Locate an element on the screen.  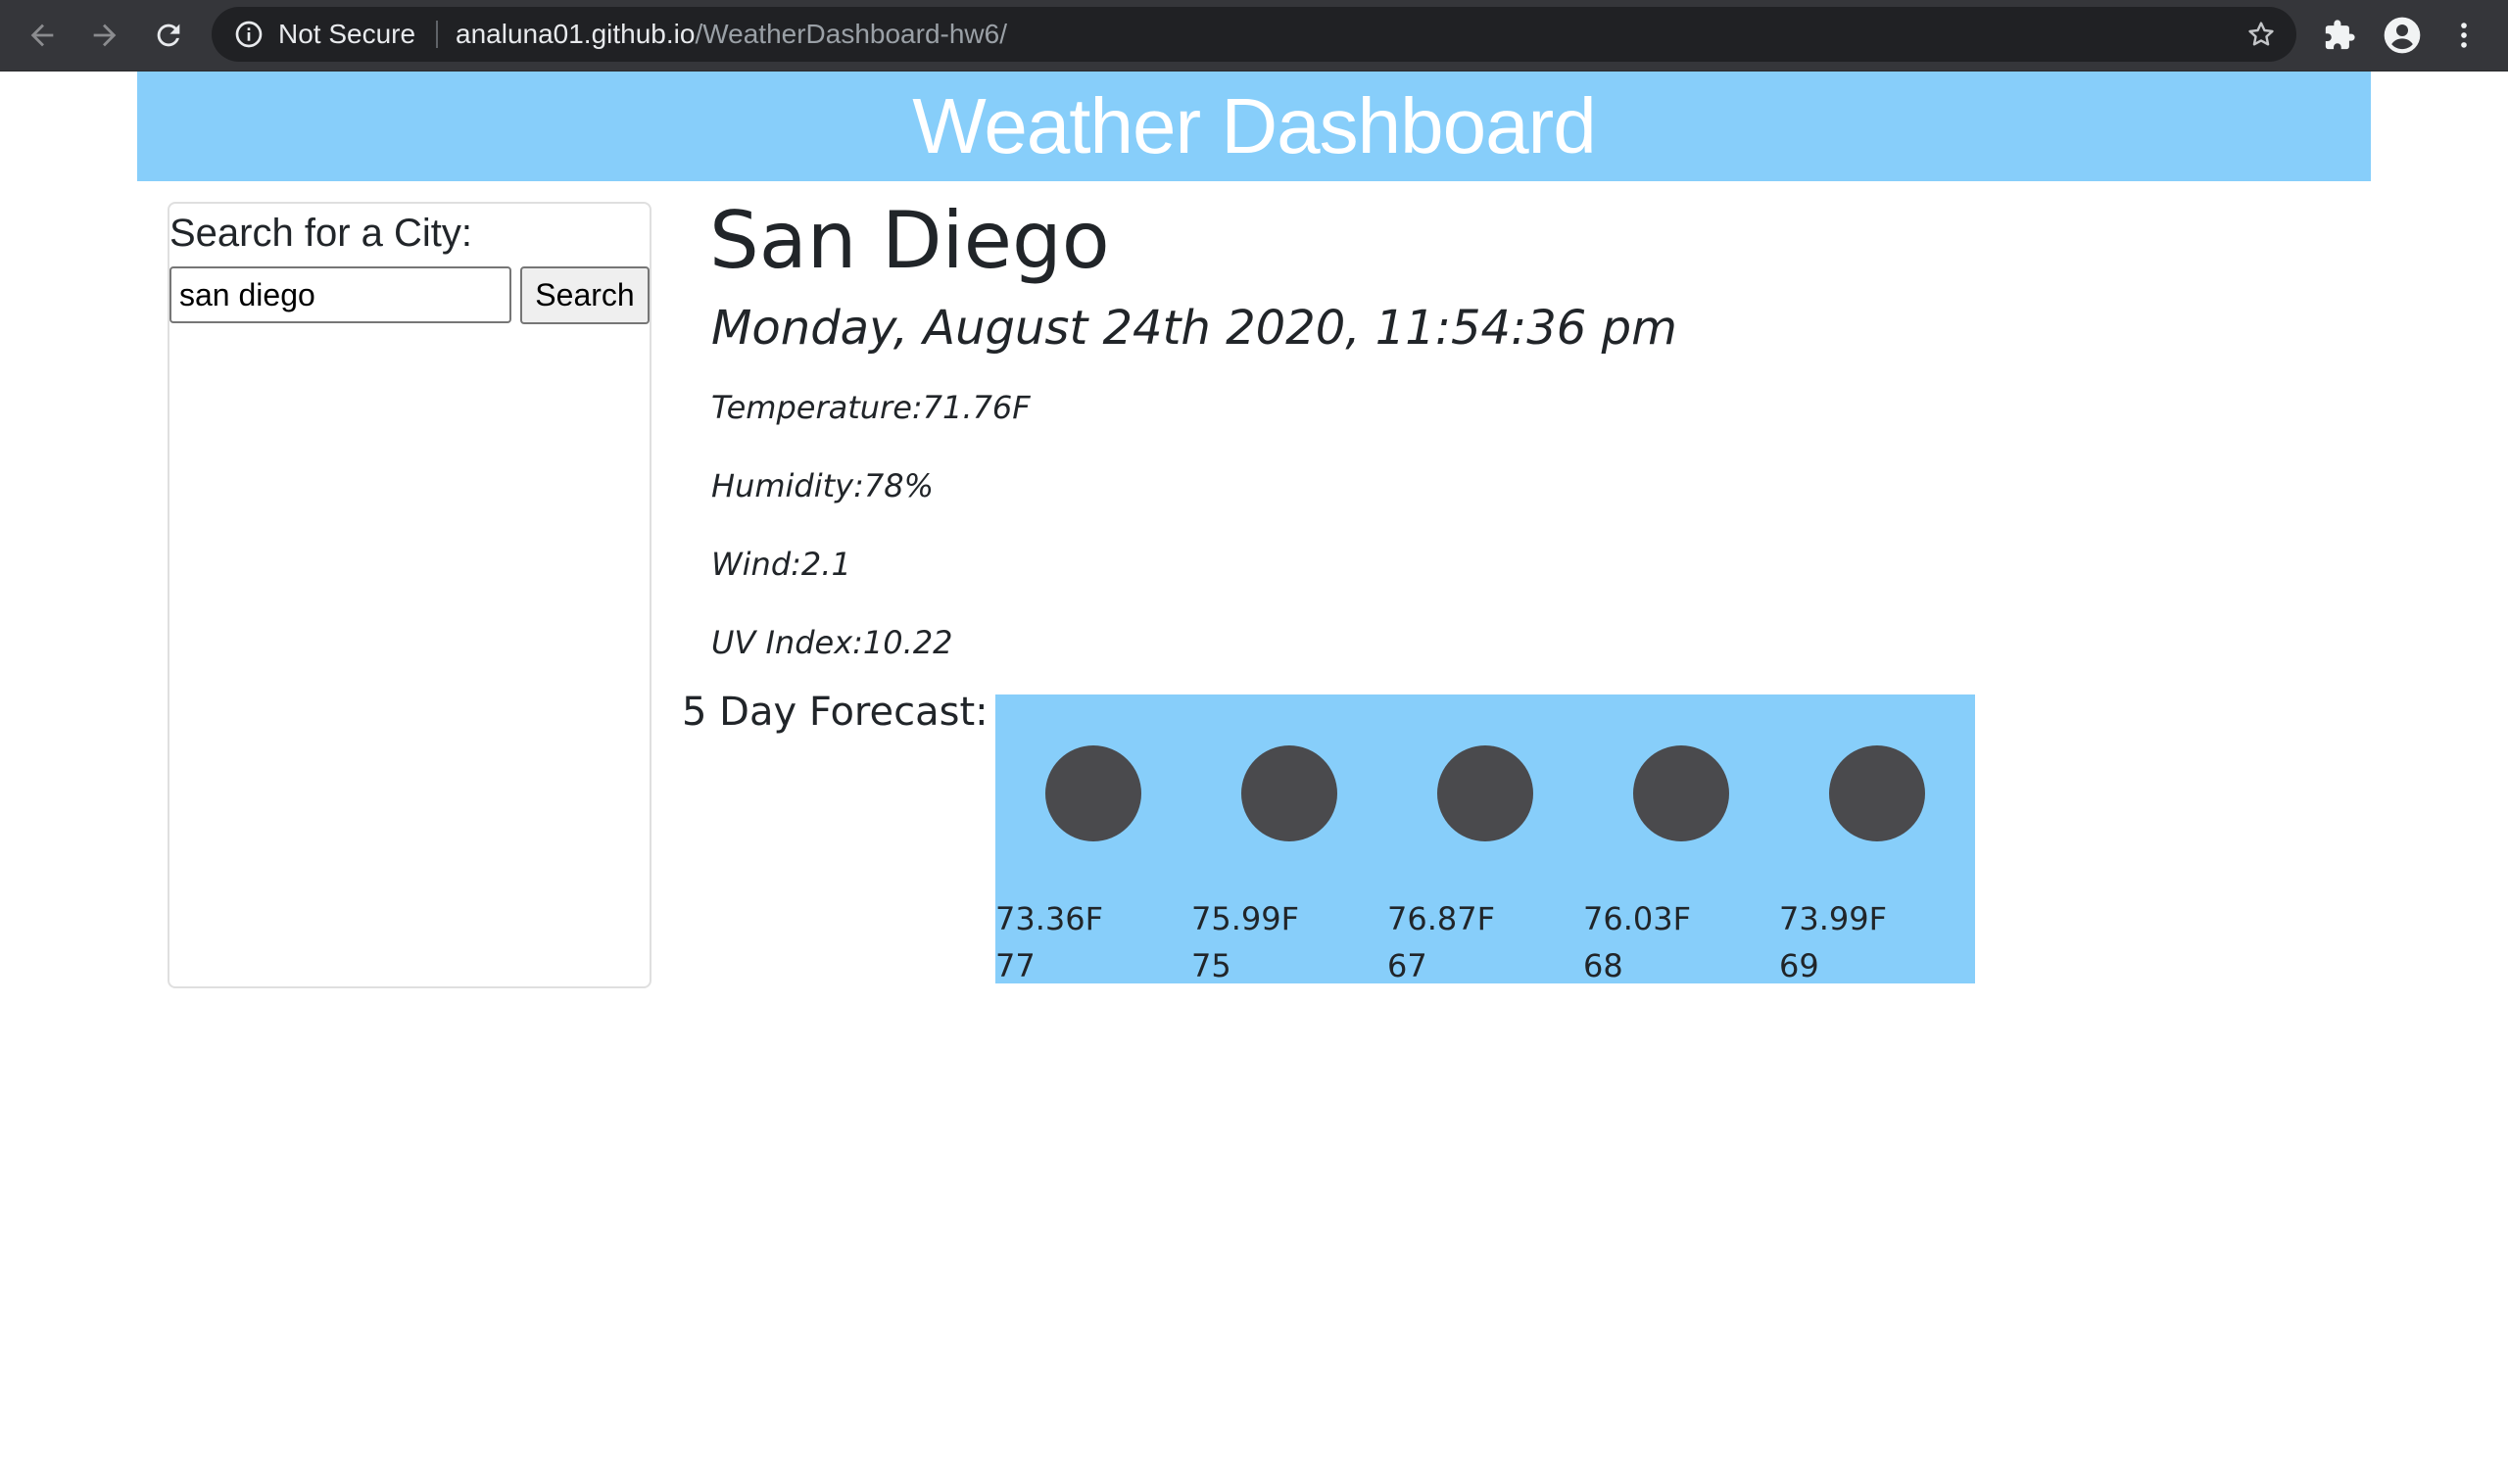
extensions-button is located at coordinates (2339, 35).